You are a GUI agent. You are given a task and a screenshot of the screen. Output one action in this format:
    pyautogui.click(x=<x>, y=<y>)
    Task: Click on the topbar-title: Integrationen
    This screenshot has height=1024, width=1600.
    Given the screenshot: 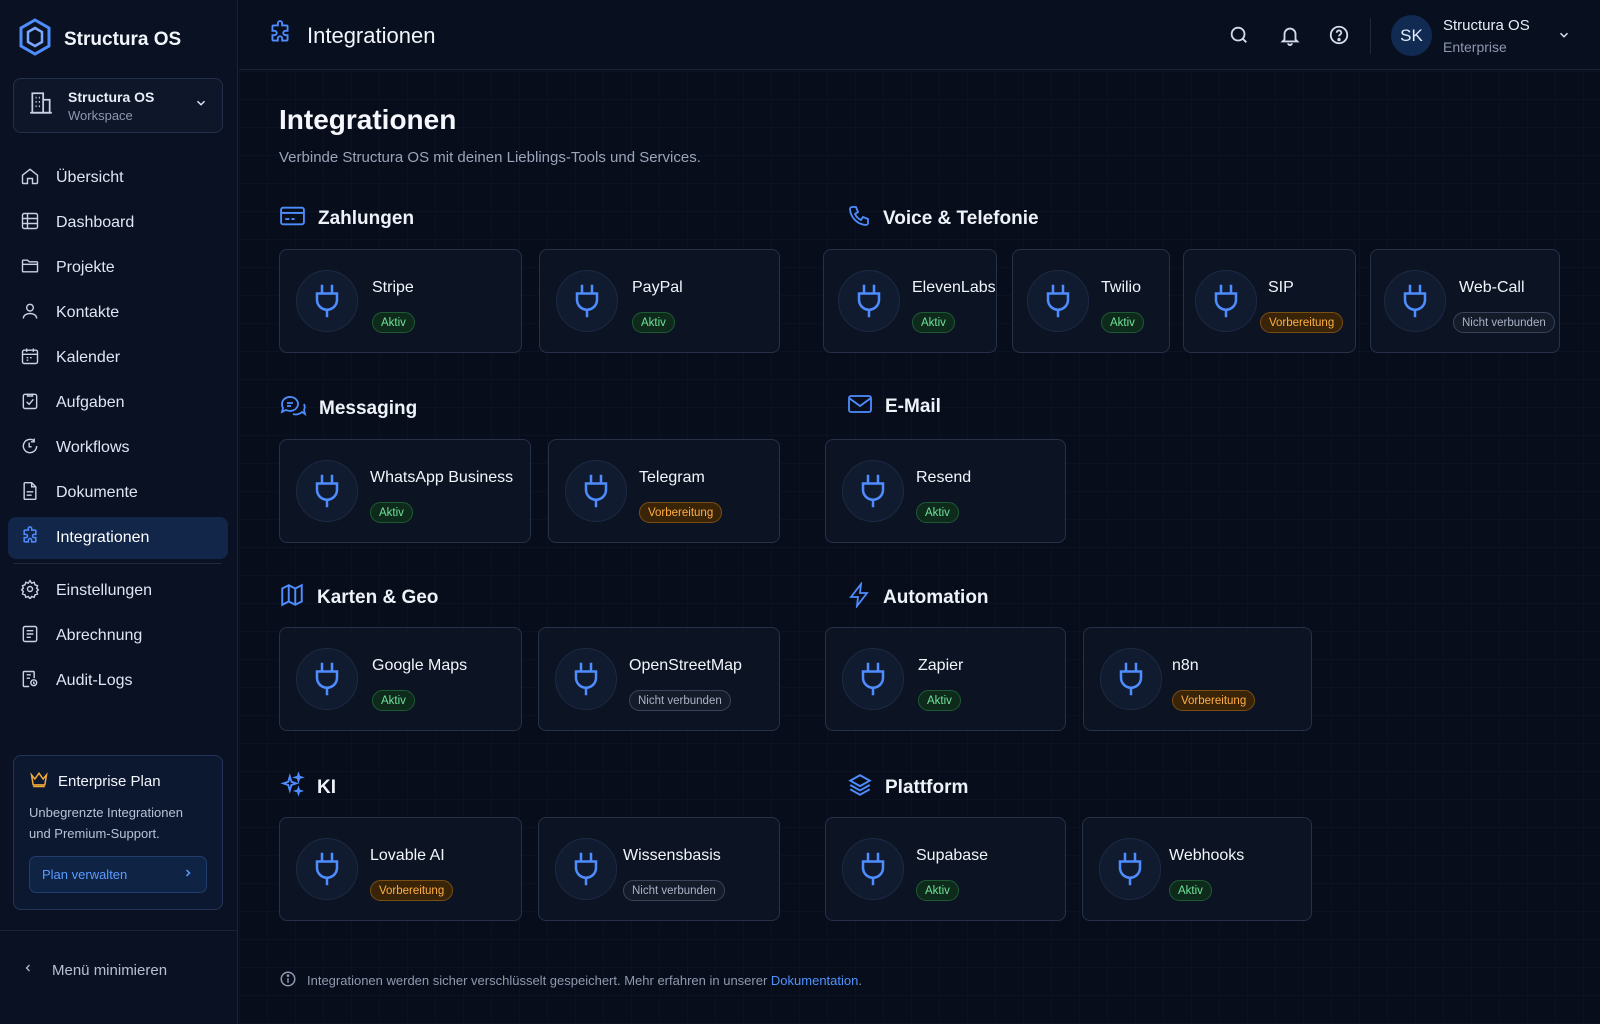 What is the action you would take?
    pyautogui.click(x=371, y=35)
    